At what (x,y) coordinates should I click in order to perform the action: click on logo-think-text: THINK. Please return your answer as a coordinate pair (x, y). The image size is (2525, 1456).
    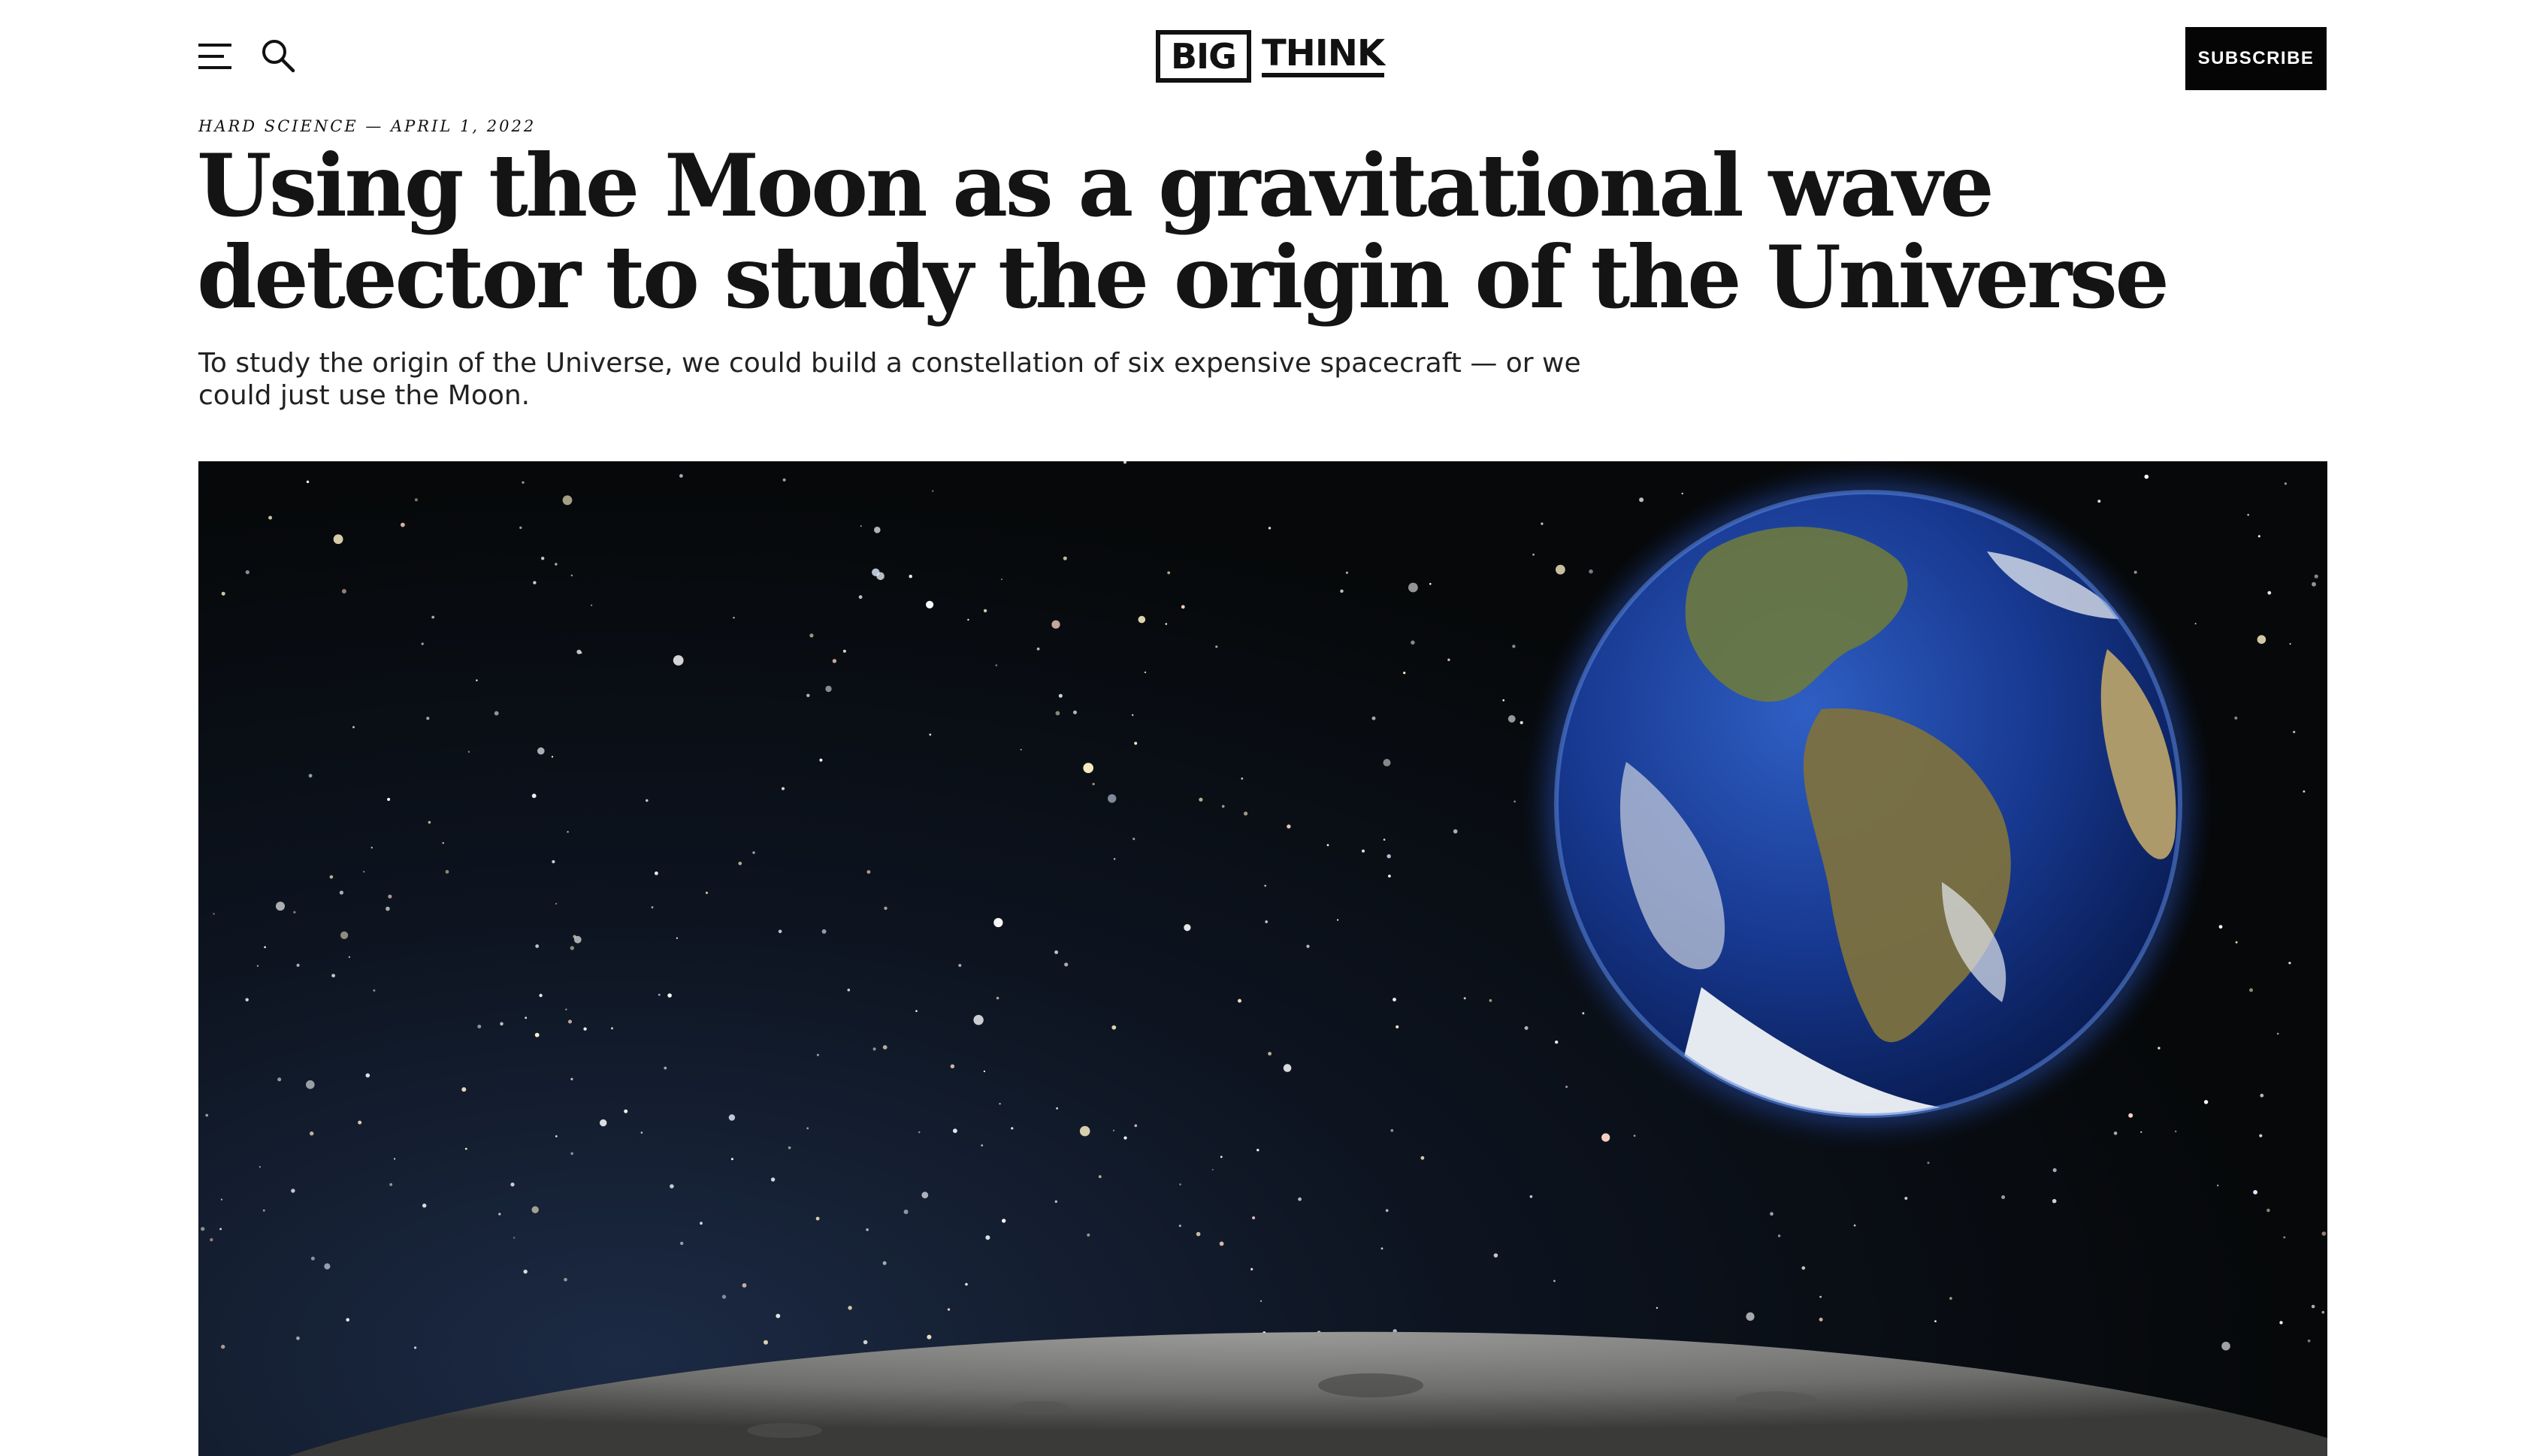
    Looking at the image, I should click on (1323, 56).